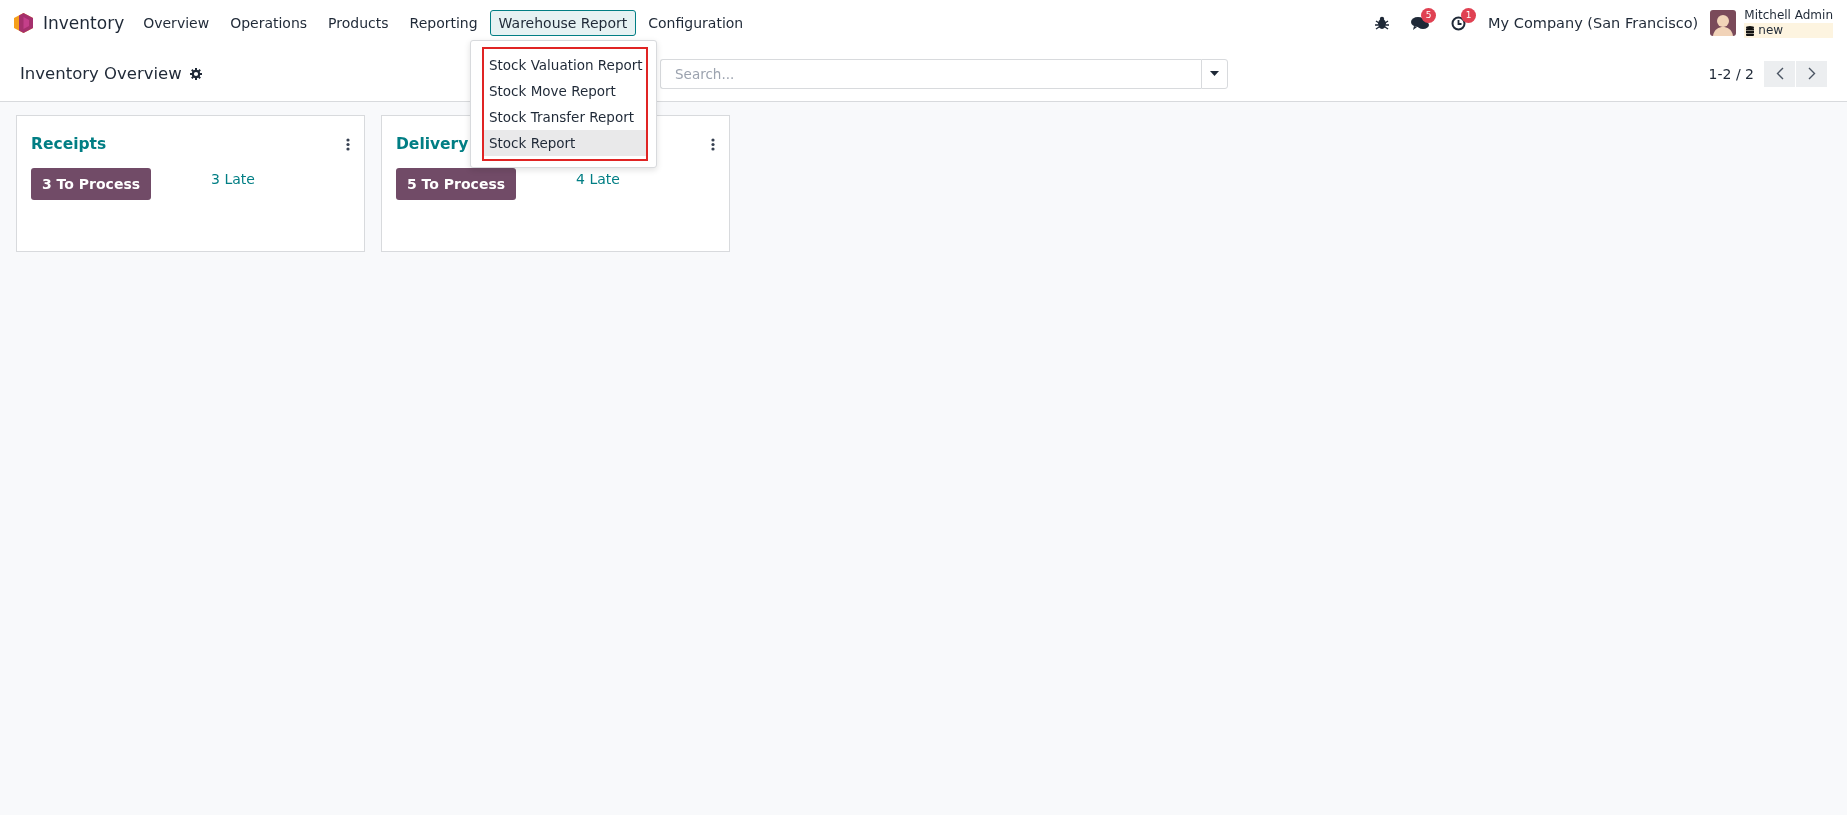 This screenshot has height=815, width=1847. What do you see at coordinates (1382, 23) in the screenshot?
I see `bug-icon` at bounding box center [1382, 23].